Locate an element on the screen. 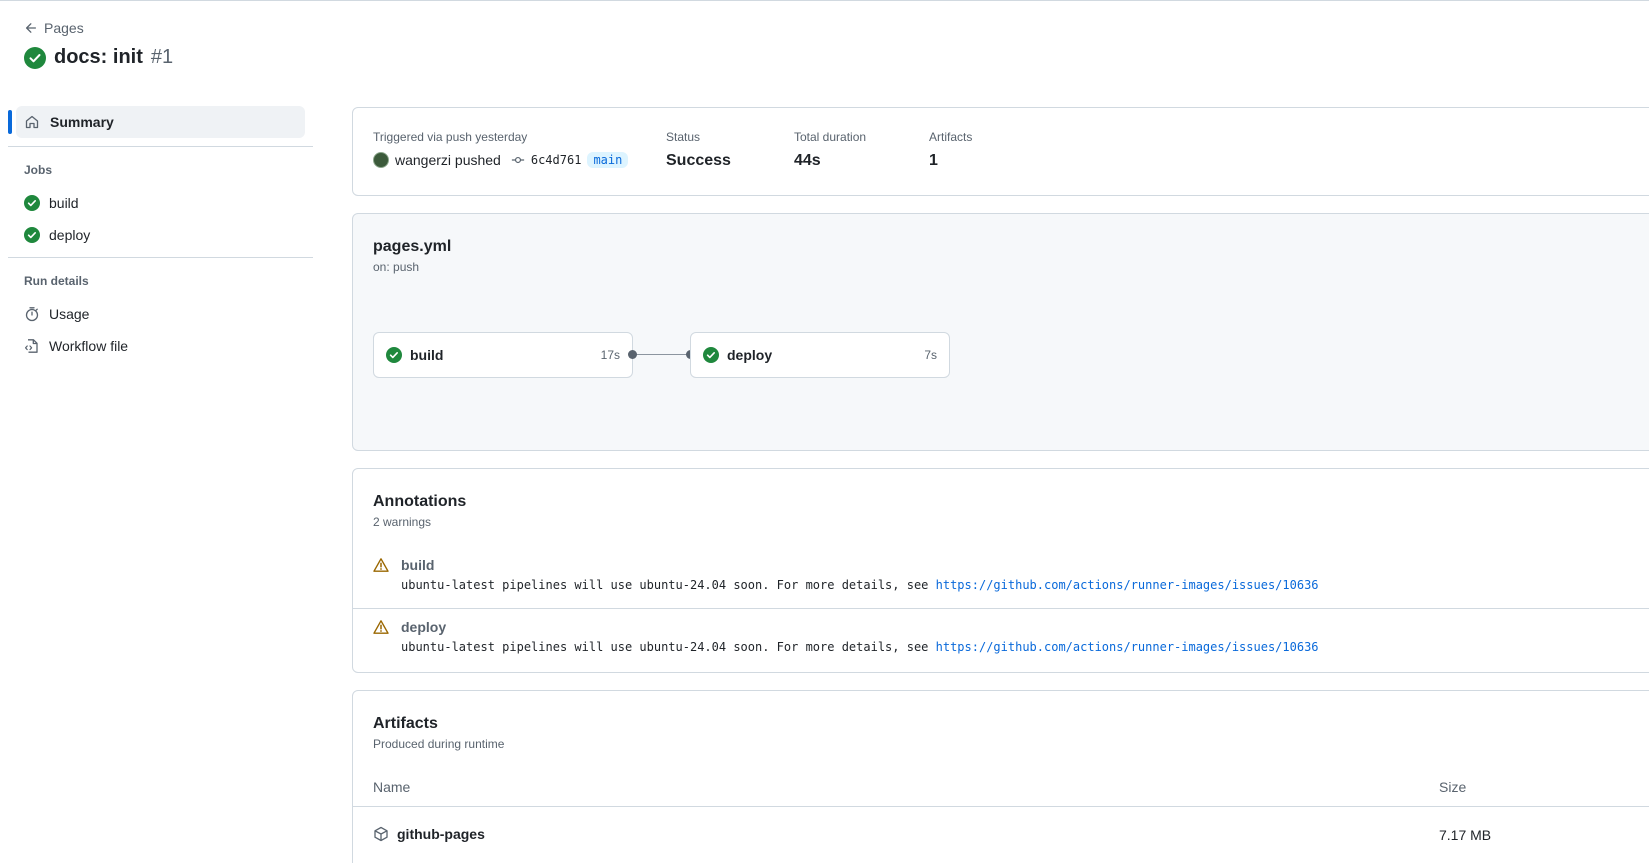 The width and height of the screenshot is (1649, 863). package-icon is located at coordinates (381, 834).